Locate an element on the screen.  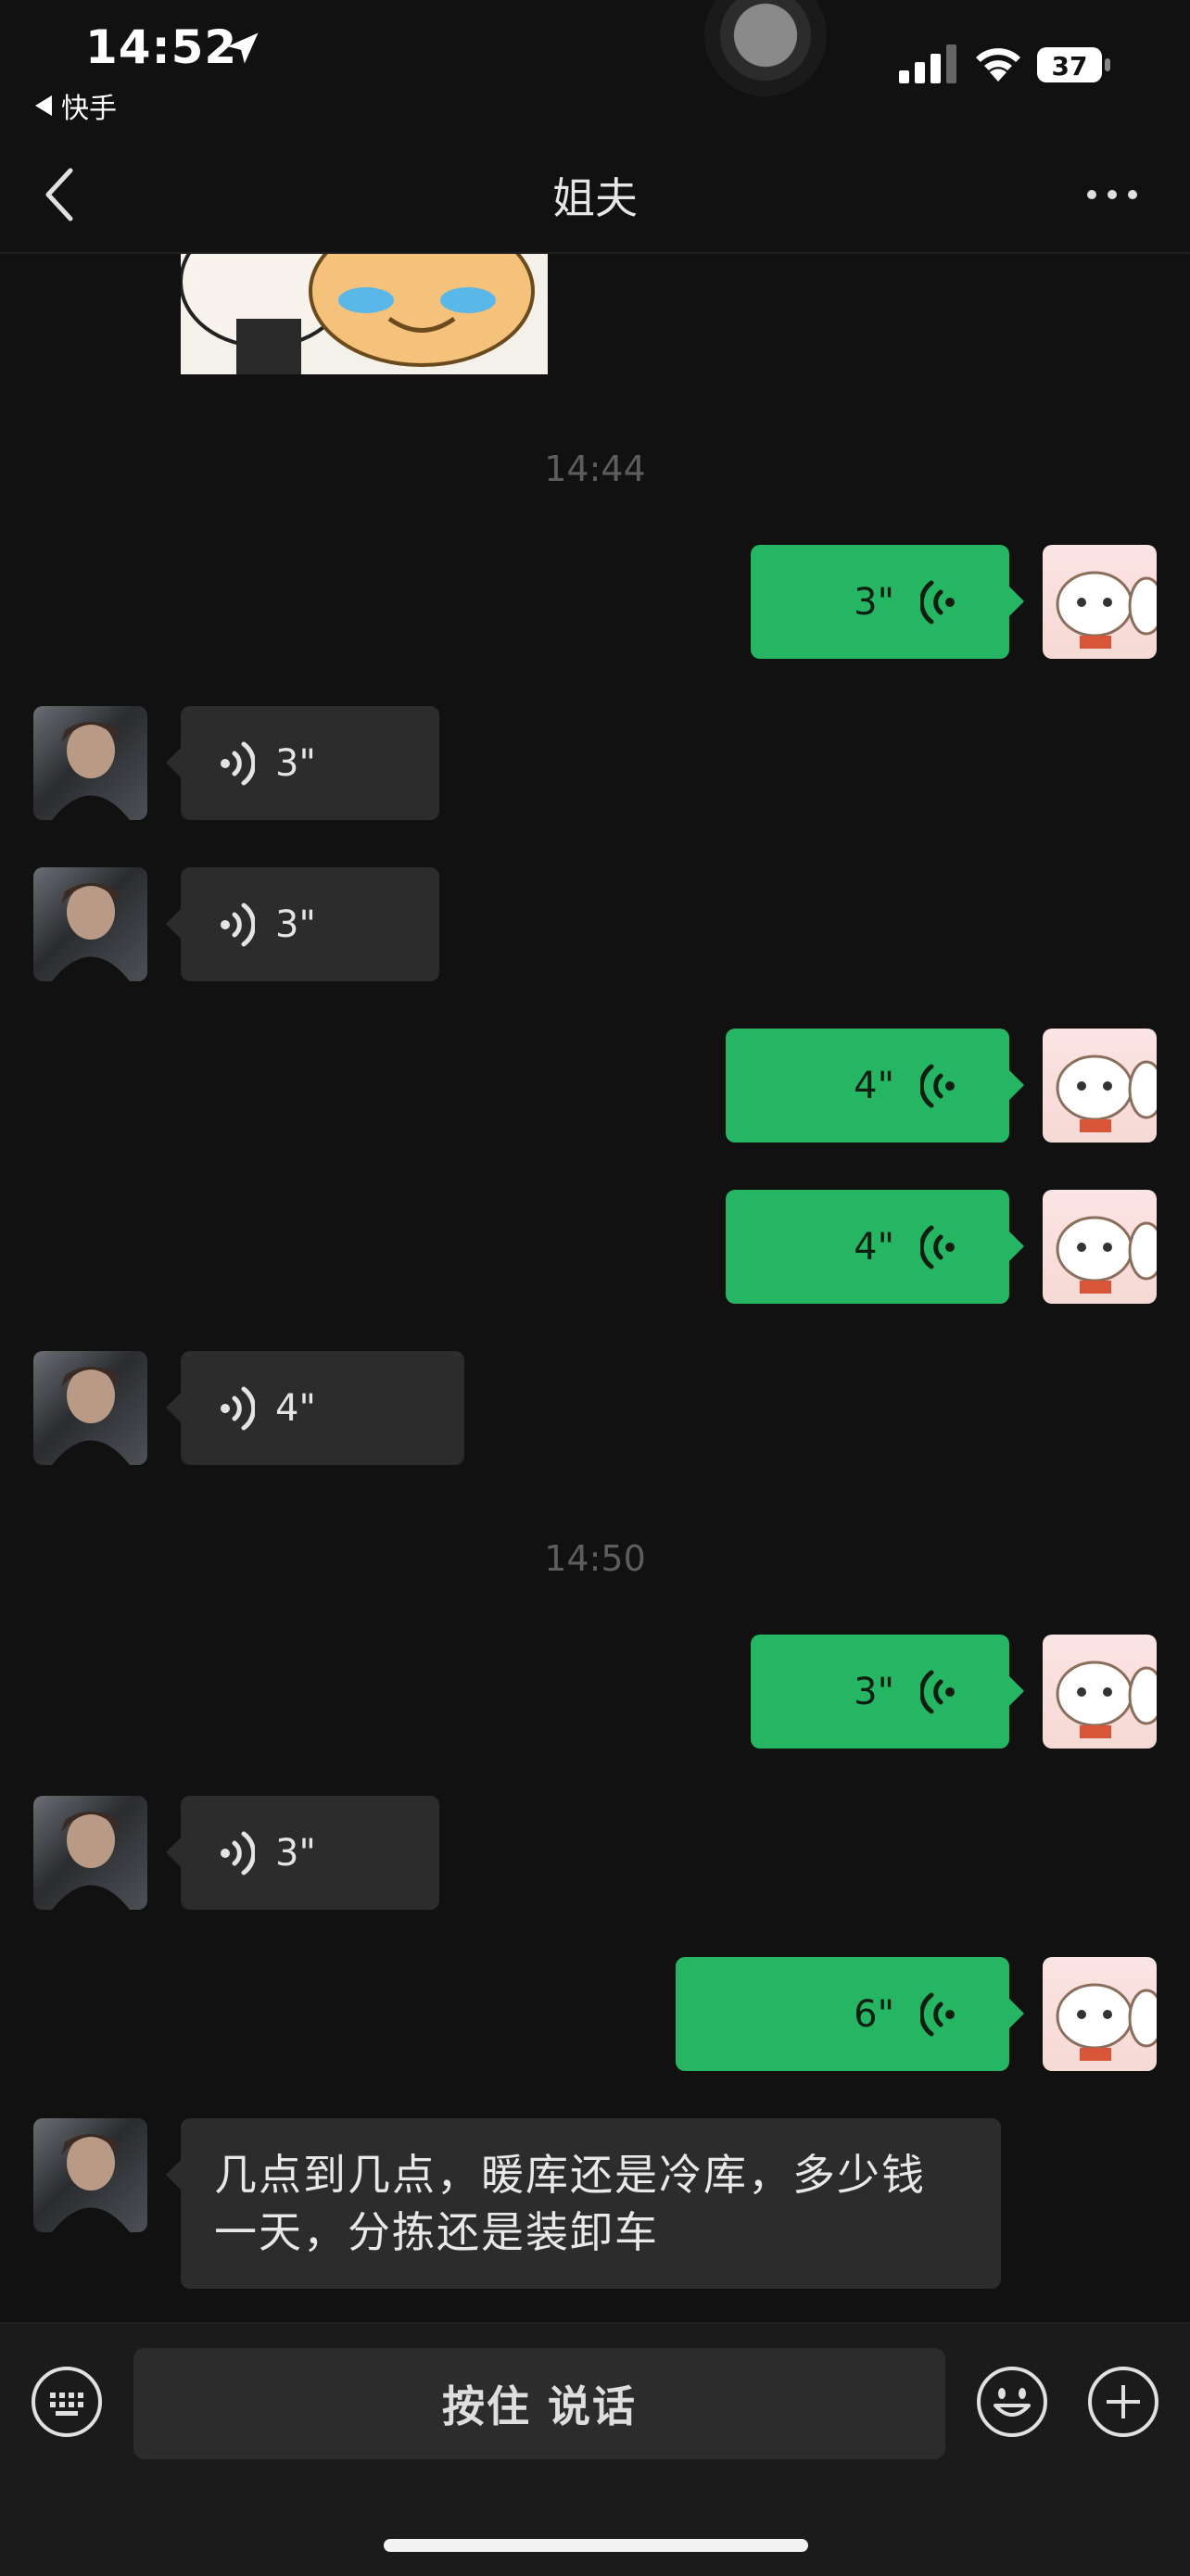
chat-title: 姐夫 is located at coordinates (595, 198).